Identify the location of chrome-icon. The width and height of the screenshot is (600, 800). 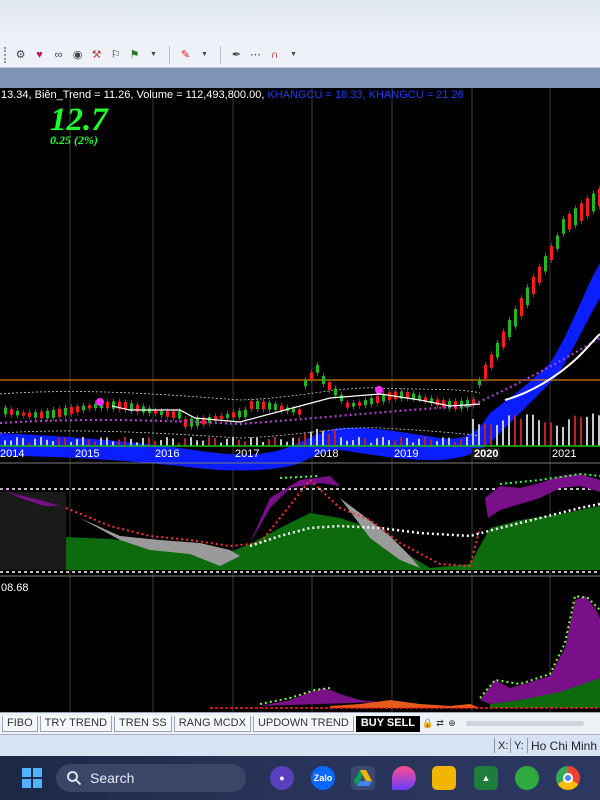
(568, 778).